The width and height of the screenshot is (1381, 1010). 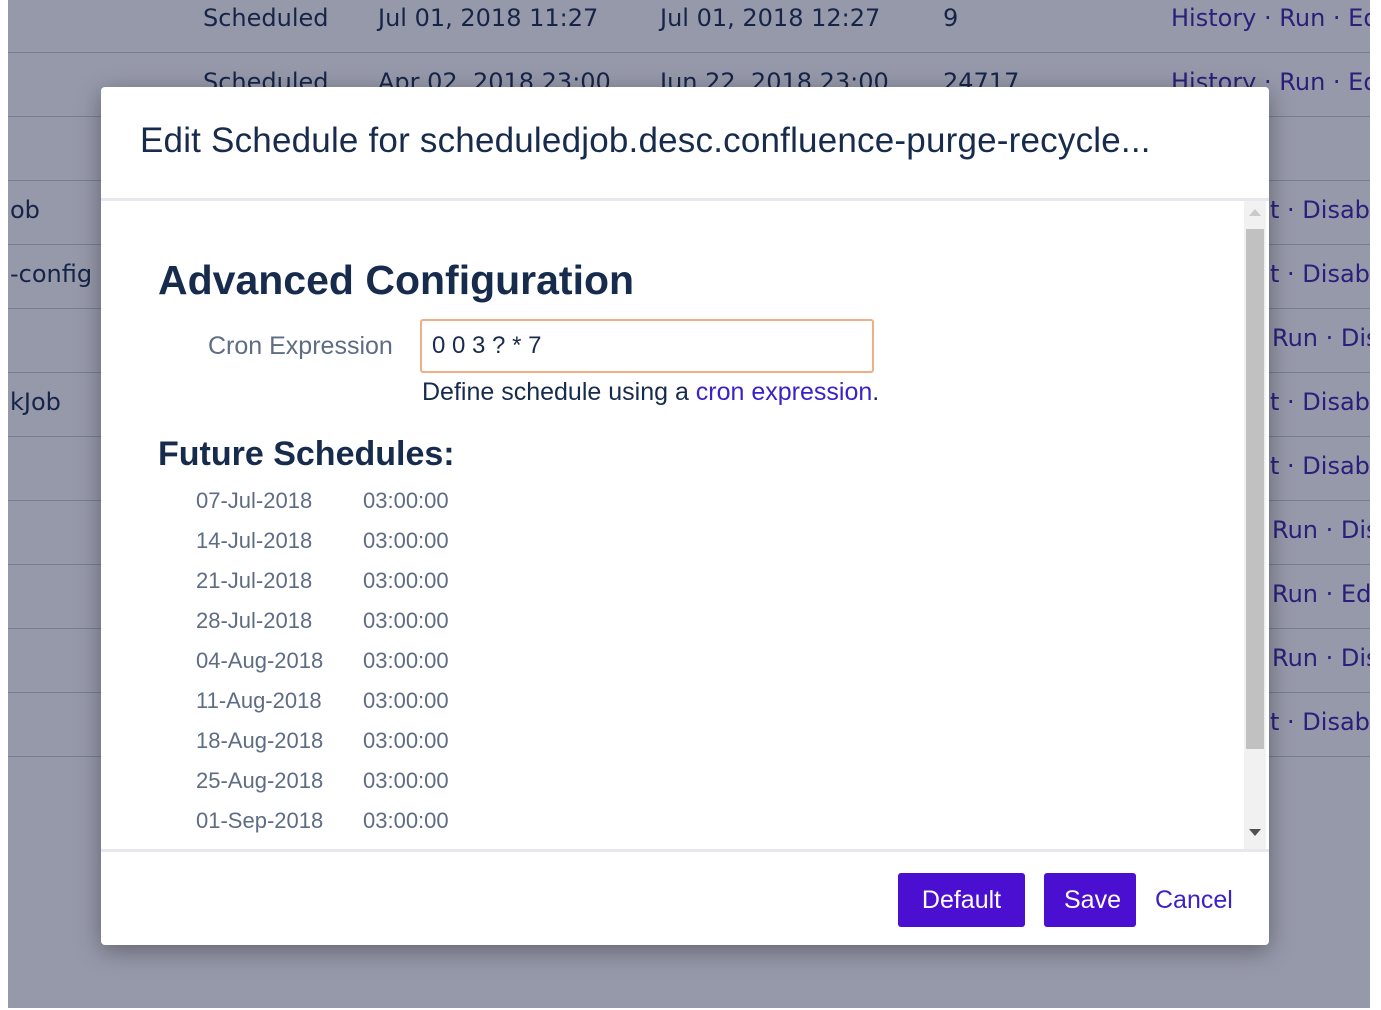 I want to click on future-schedules-heading: Future Schedules:, so click(x=306, y=454).